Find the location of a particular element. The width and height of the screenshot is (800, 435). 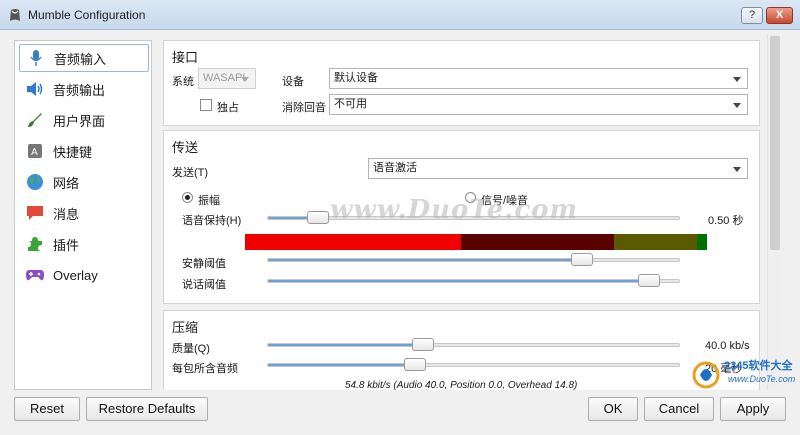

device-select: 默认设备 is located at coordinates (538, 78).